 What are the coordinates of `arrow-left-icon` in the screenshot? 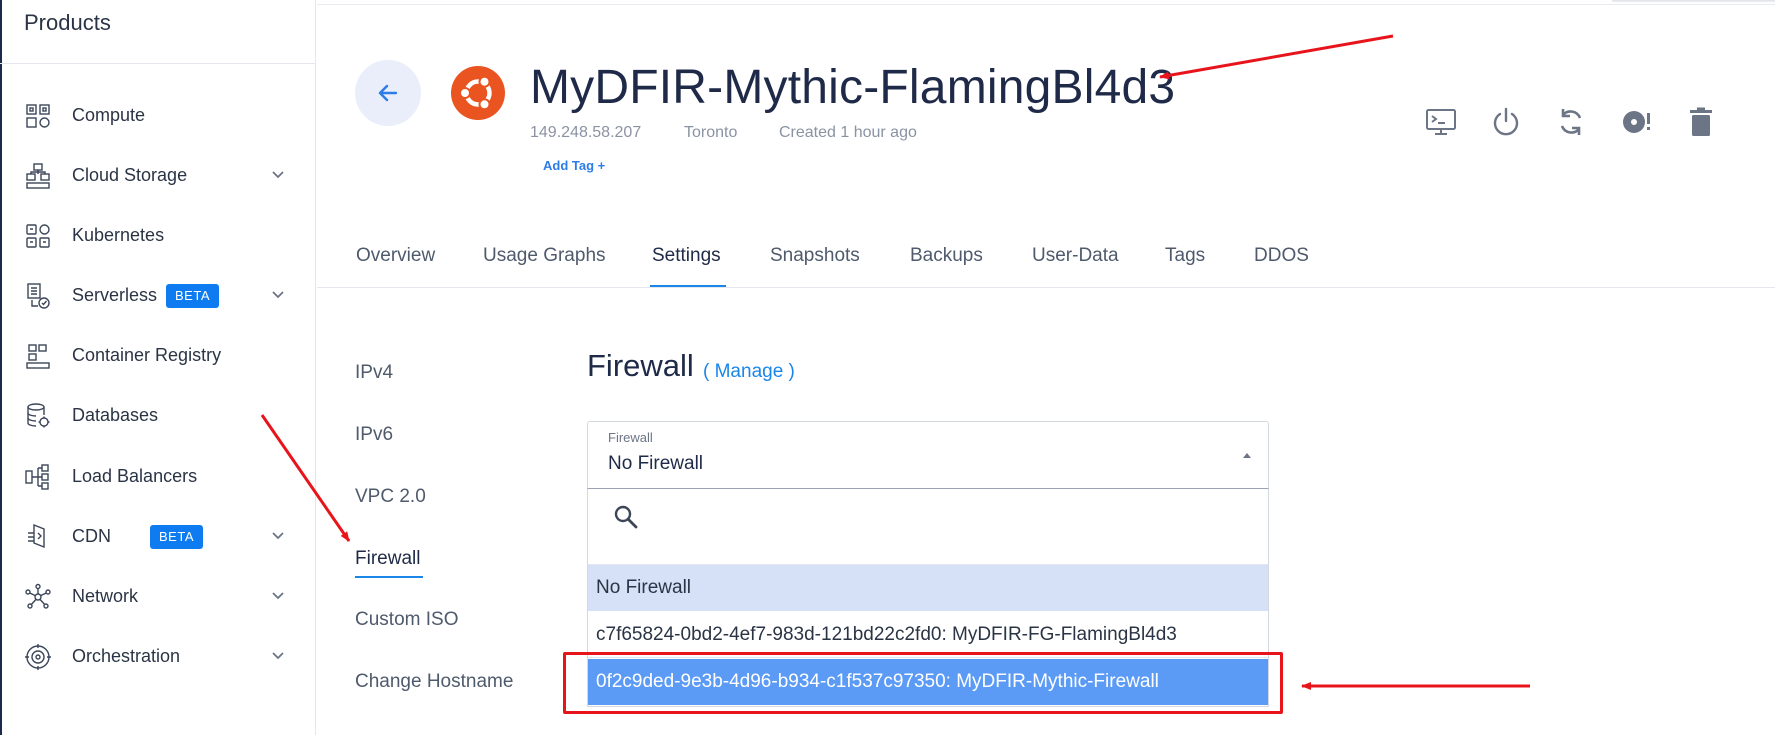 It's located at (388, 93).